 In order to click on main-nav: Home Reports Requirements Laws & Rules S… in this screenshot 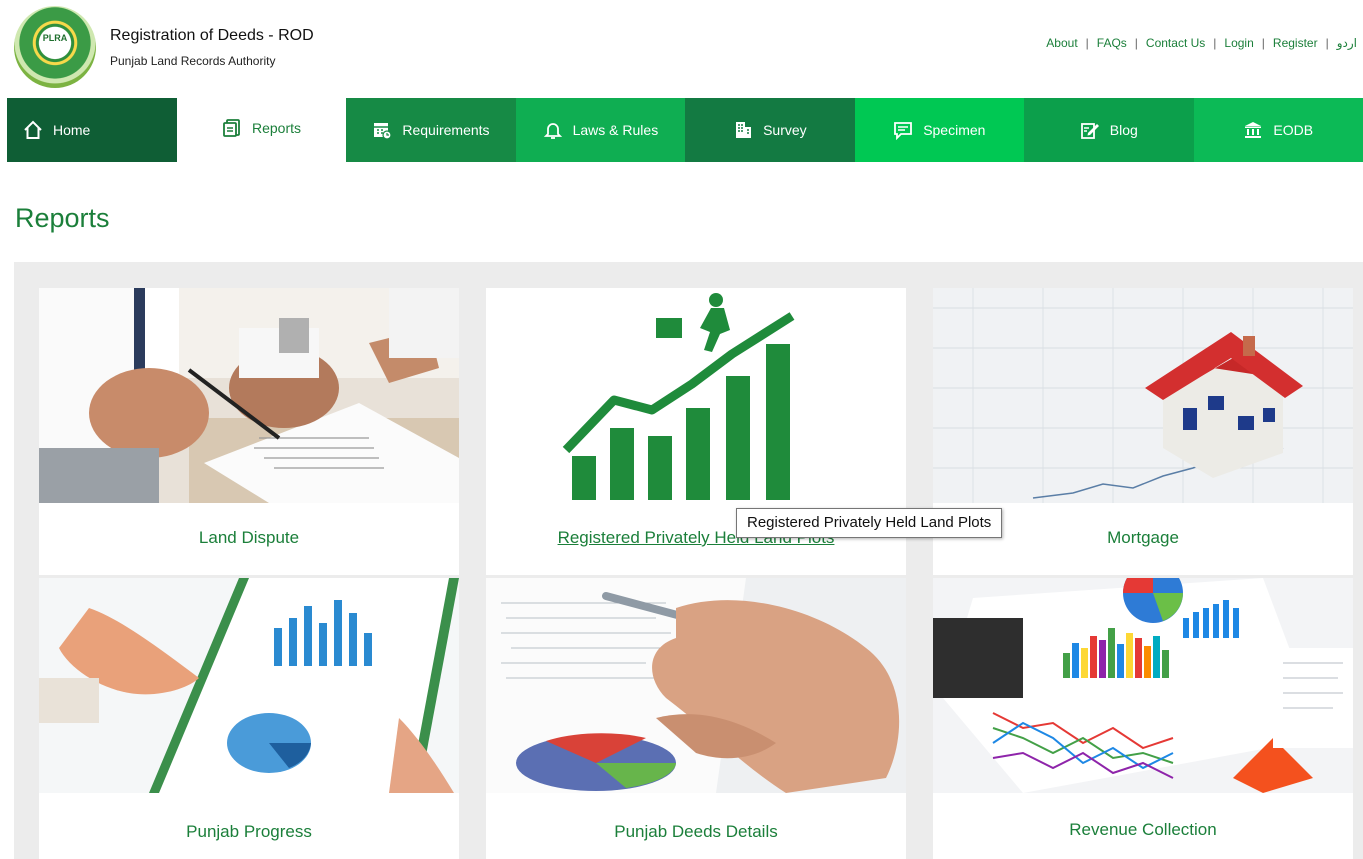, I will do `click(685, 130)`.